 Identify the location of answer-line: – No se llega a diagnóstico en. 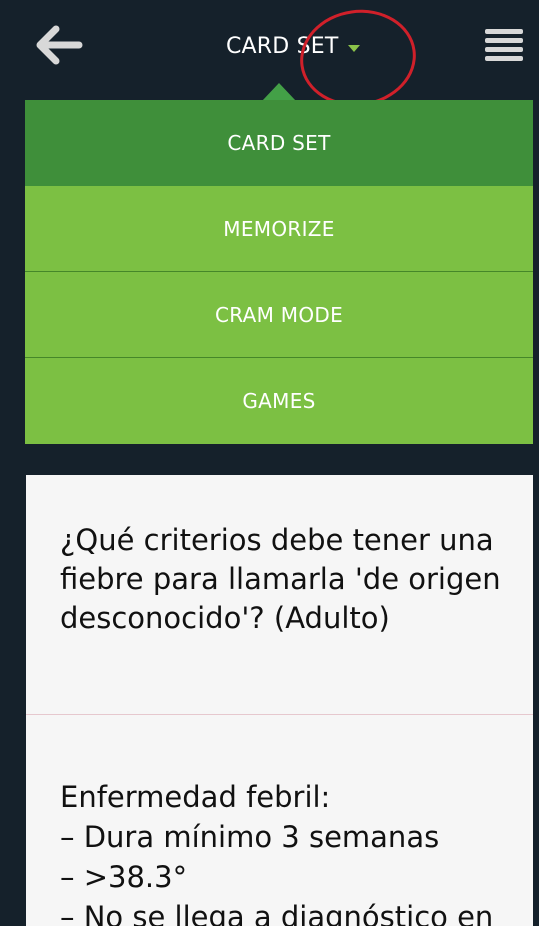
(277, 913).